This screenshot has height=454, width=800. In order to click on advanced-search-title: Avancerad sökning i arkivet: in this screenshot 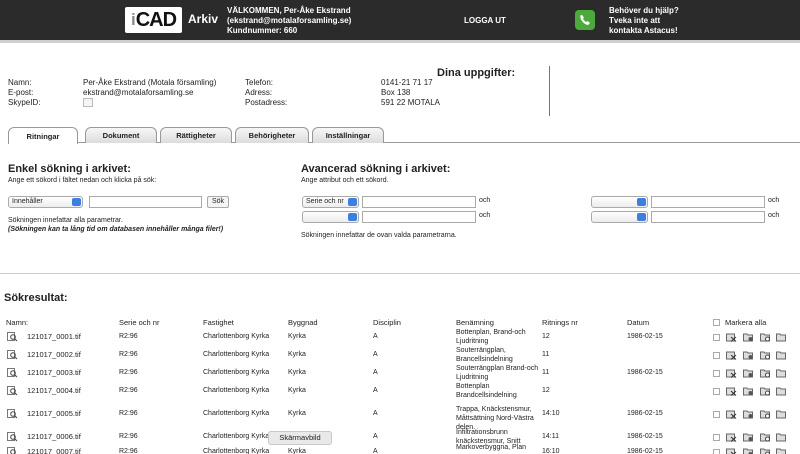, I will do `click(376, 169)`.